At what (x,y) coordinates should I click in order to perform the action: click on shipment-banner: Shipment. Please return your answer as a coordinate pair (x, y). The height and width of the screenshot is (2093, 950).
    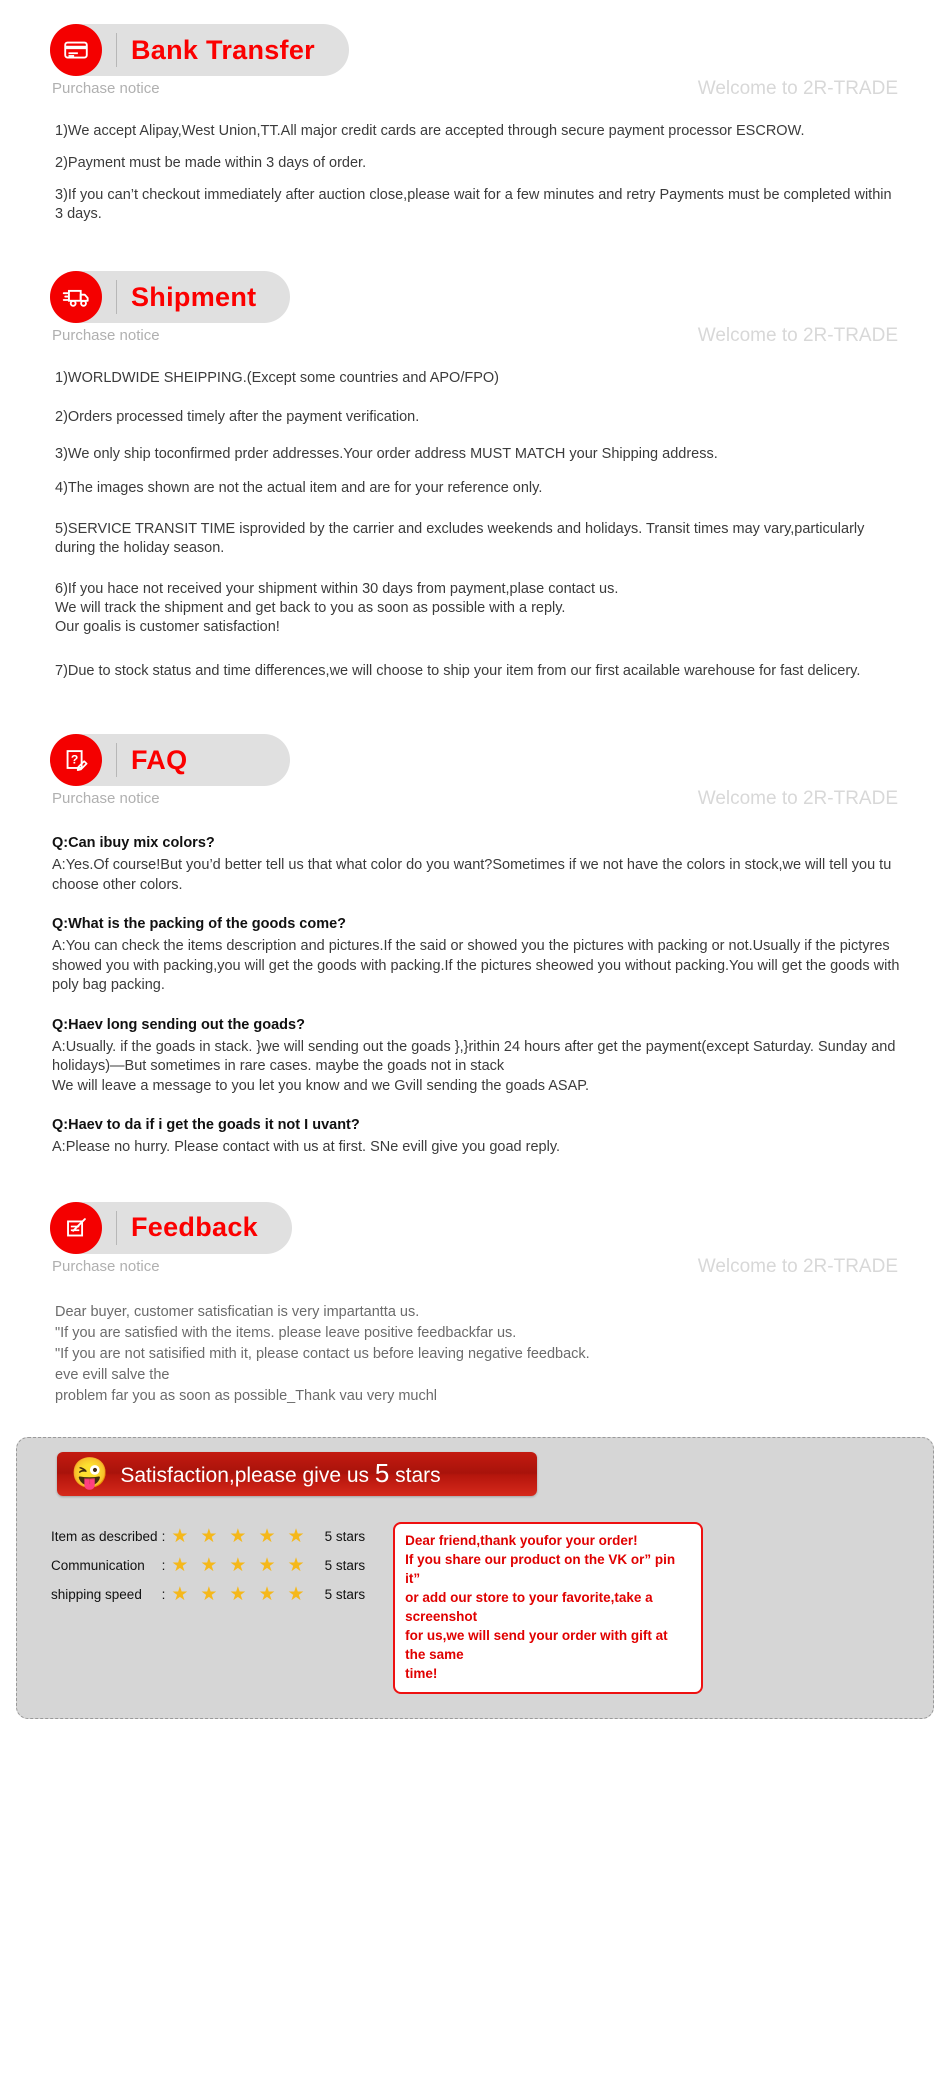
    Looking at the image, I should click on (170, 297).